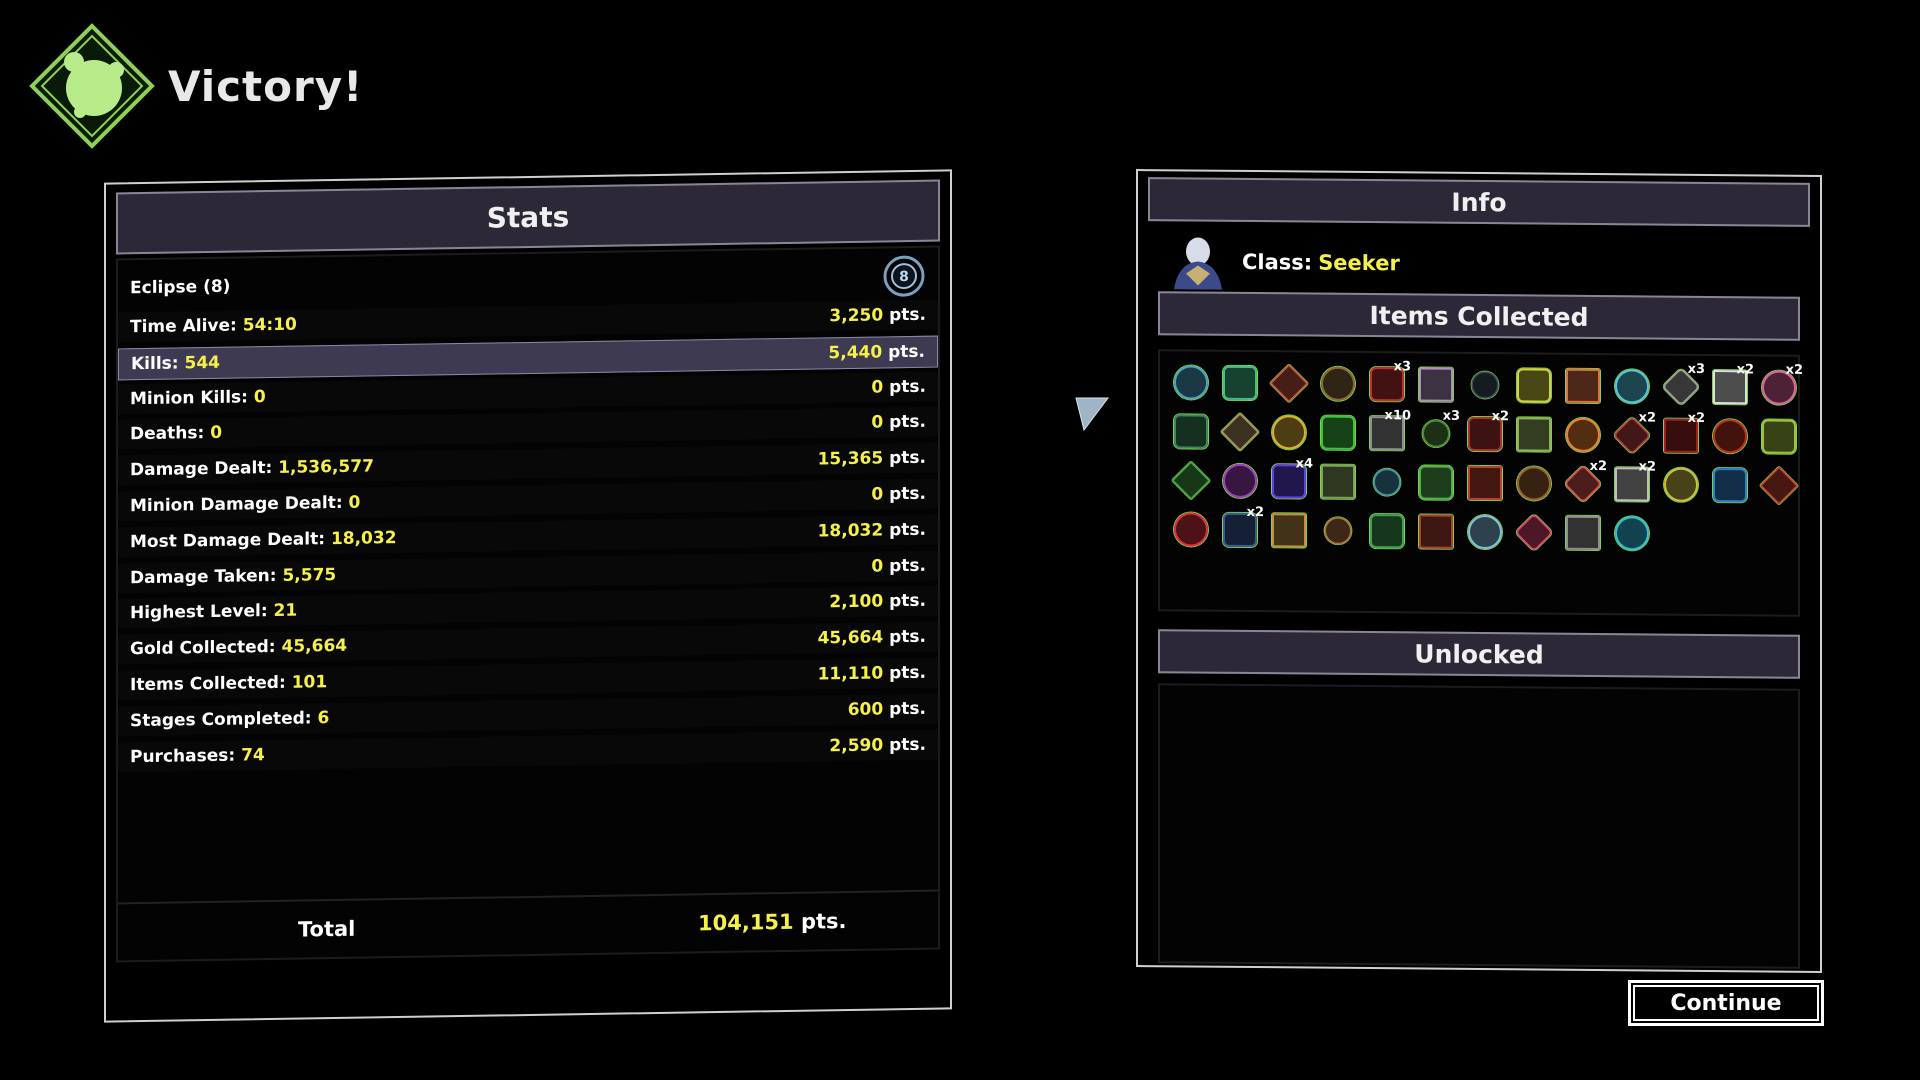 The height and width of the screenshot is (1080, 1920). What do you see at coordinates (92, 86) in the screenshot?
I see `victory-emblem-icon` at bounding box center [92, 86].